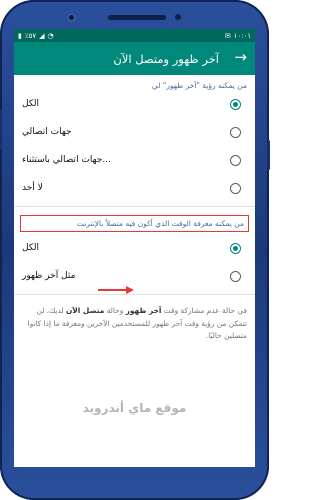 The width and height of the screenshot is (320, 500). What do you see at coordinates (134, 206) in the screenshot?
I see `divider` at bounding box center [134, 206].